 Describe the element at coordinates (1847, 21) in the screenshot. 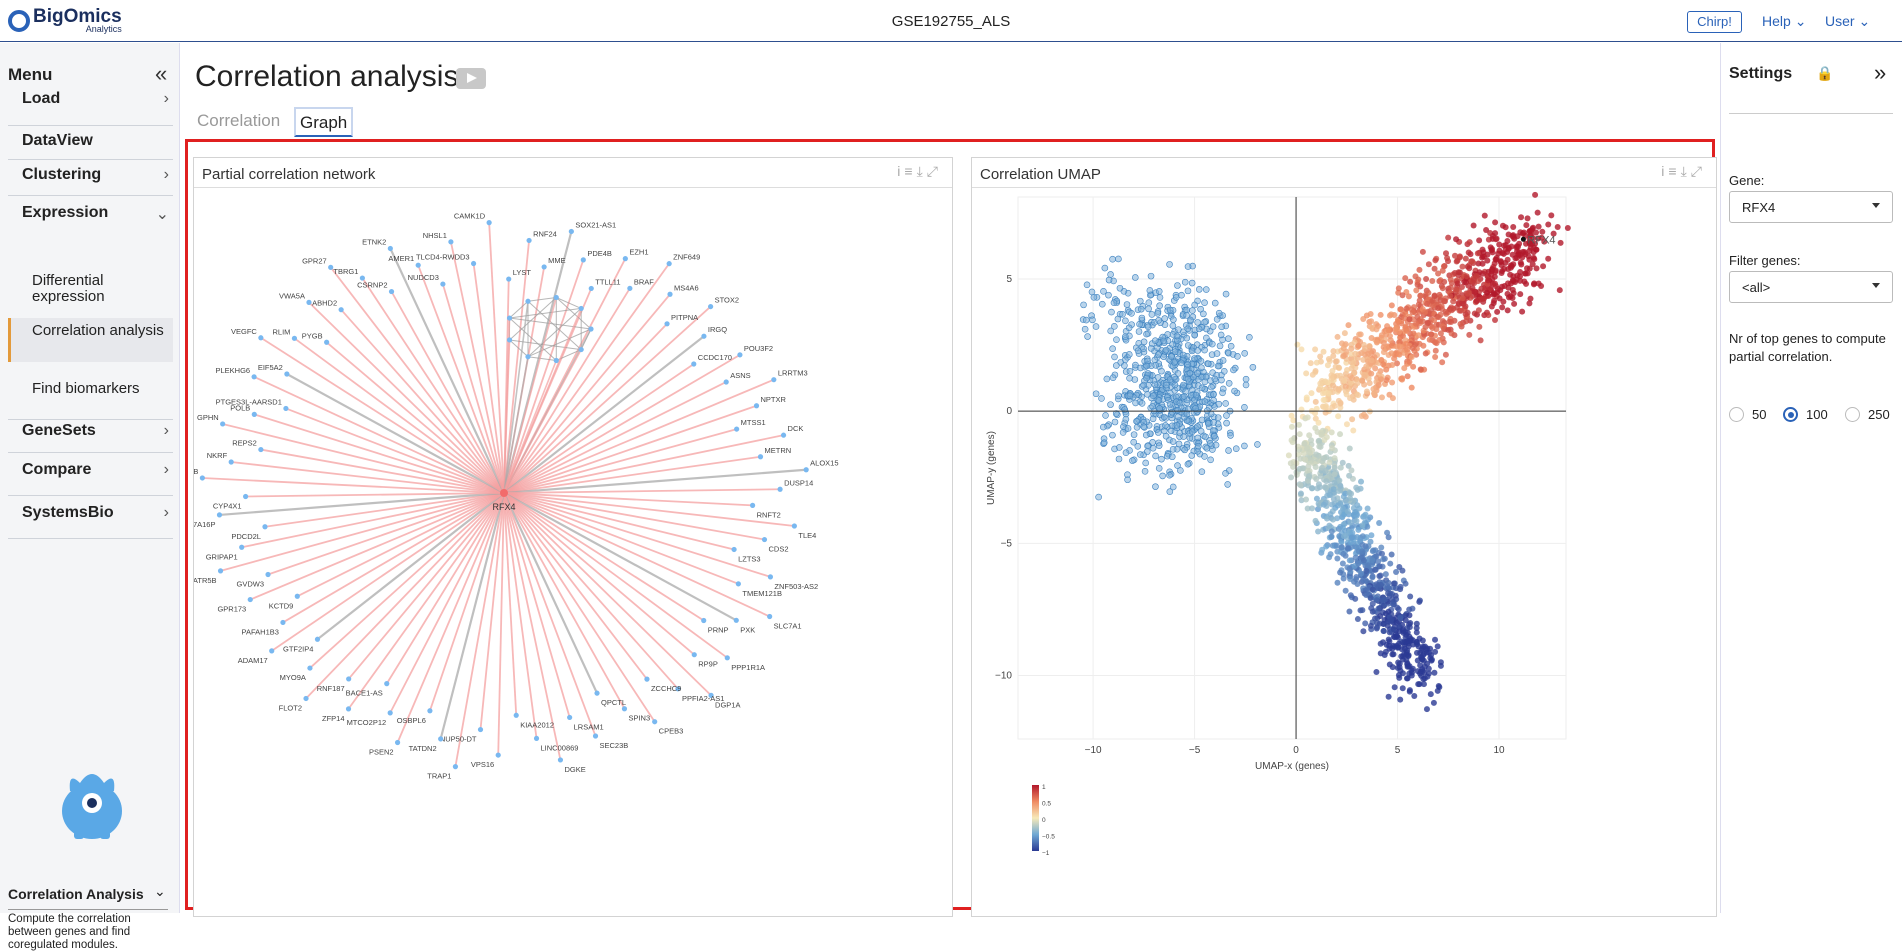

I see `user-menu: User ⌄` at that location.